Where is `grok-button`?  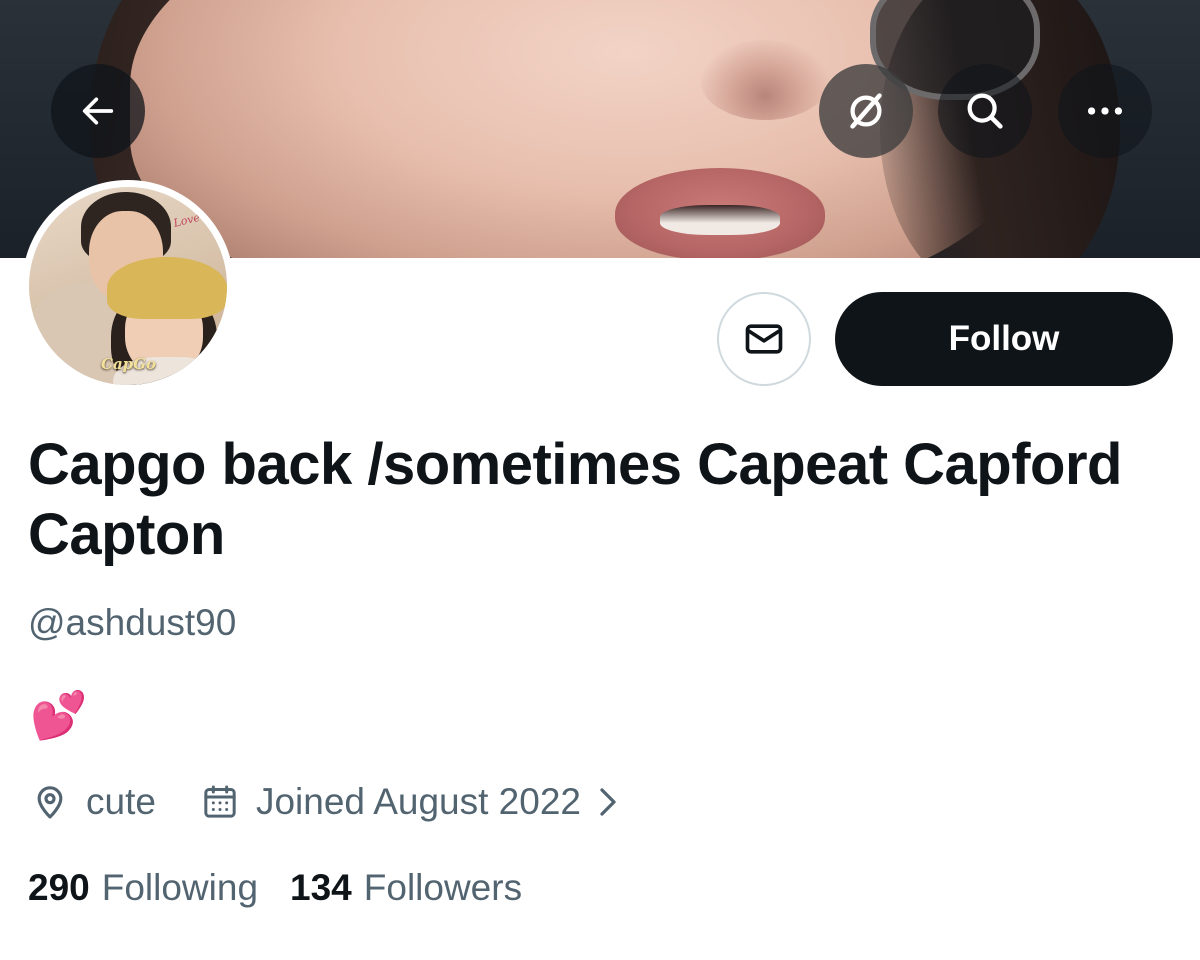
grok-button is located at coordinates (866, 111).